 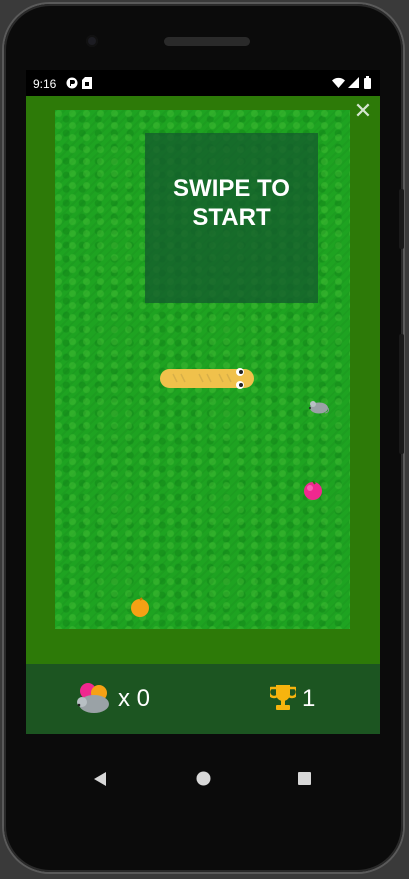 I want to click on signal-icon, so click(x=353, y=84).